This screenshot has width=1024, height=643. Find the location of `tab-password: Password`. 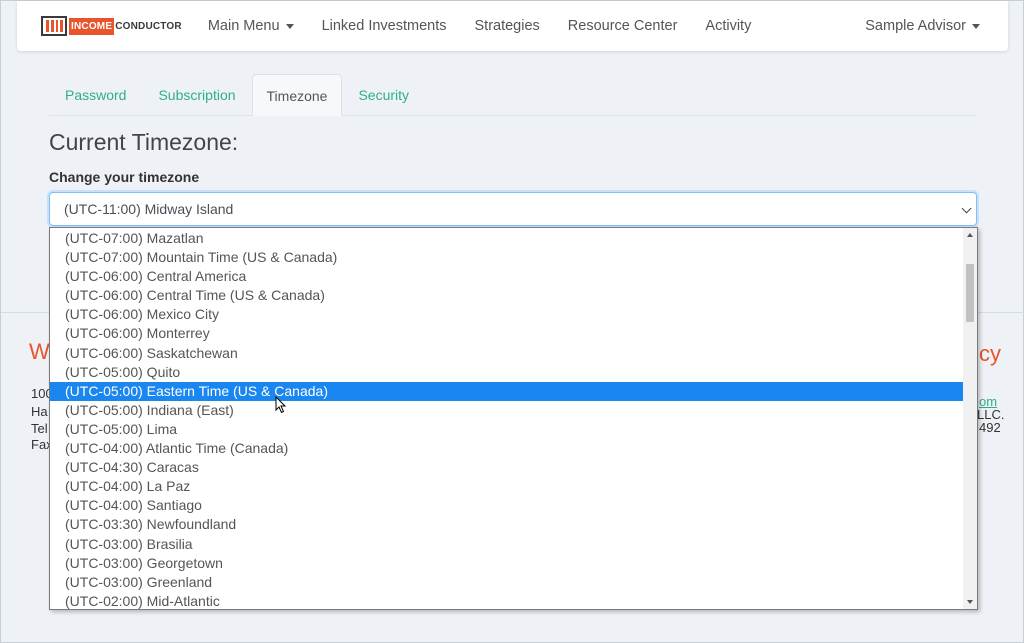

tab-password: Password is located at coordinates (95, 95).